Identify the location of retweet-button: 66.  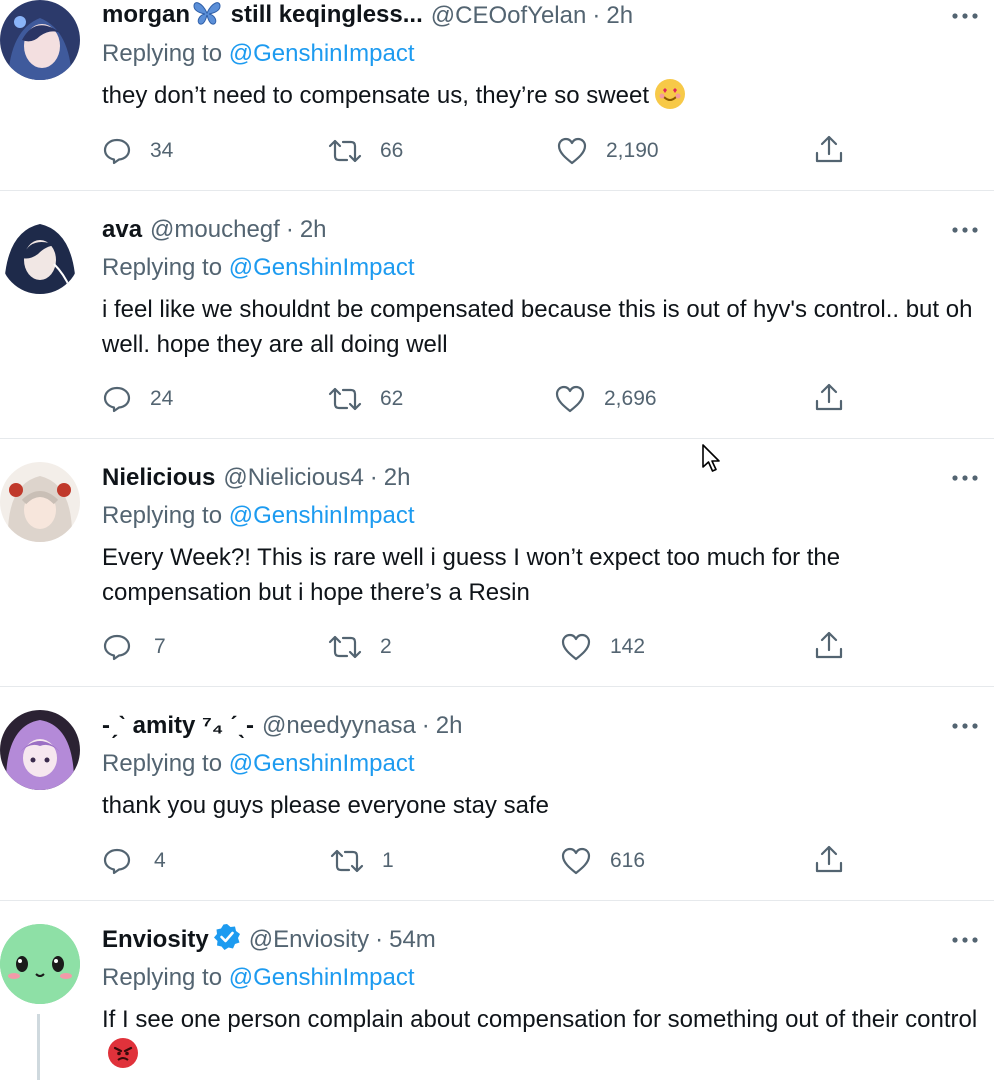
(365, 151).